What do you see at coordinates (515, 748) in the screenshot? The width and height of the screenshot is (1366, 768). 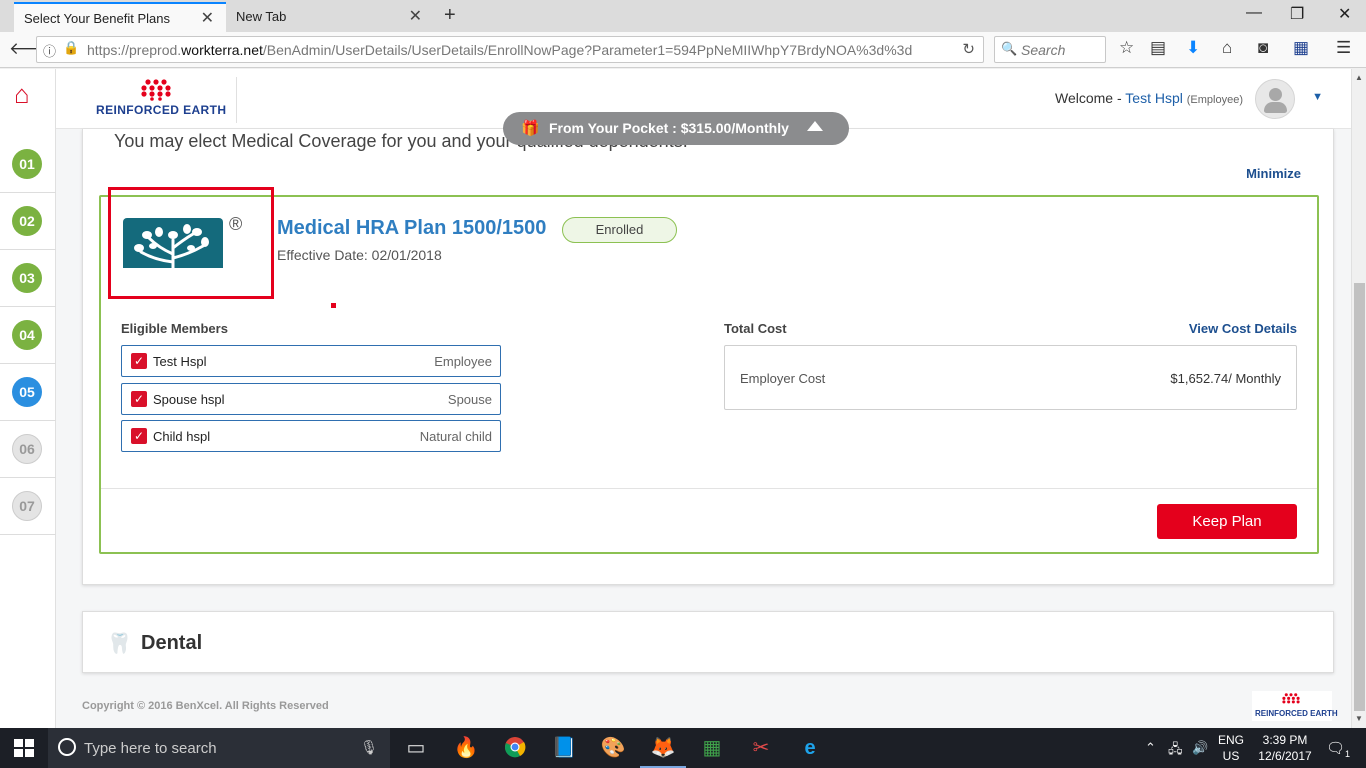 I see `chrome-icon` at bounding box center [515, 748].